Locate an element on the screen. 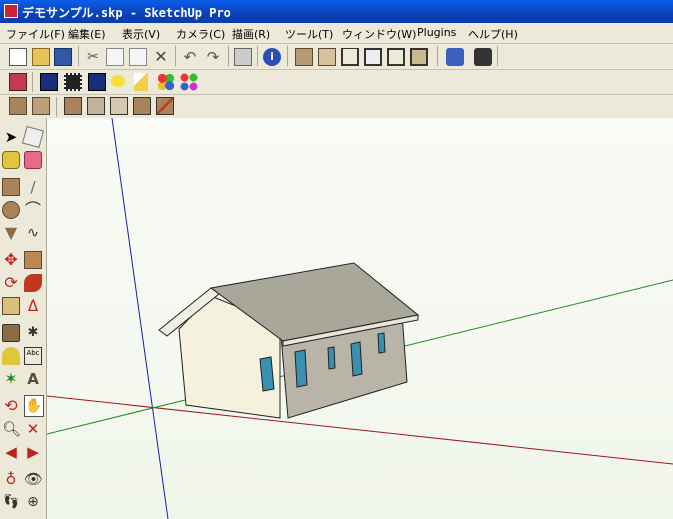 This screenshot has height=519, width=673. erase-icon: ✕ is located at coordinates (161, 57).